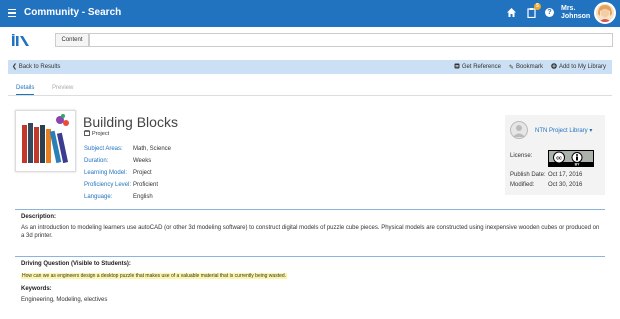 This screenshot has height=319, width=620. What do you see at coordinates (25, 90) in the screenshot?
I see `tab-details: Details` at bounding box center [25, 90].